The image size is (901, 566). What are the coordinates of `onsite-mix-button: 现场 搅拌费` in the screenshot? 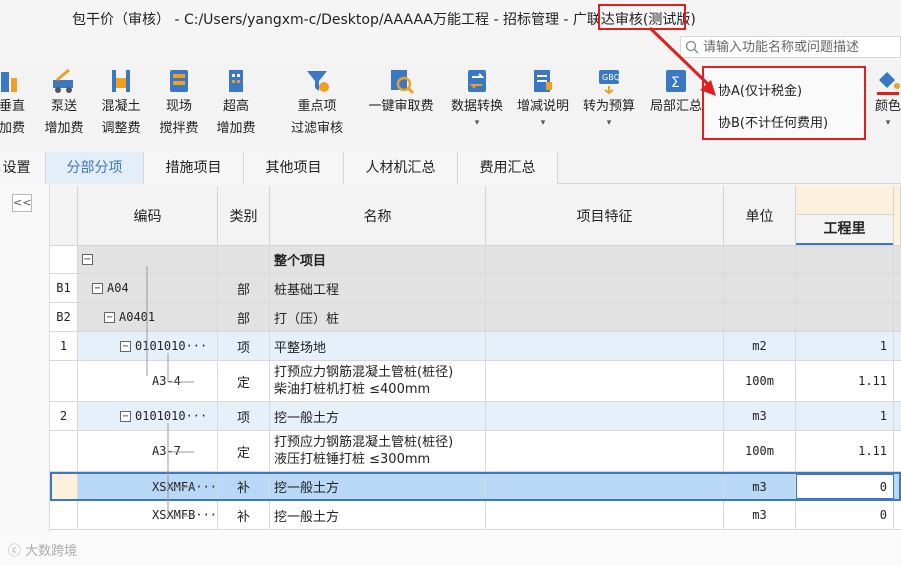 It's located at (179, 103).